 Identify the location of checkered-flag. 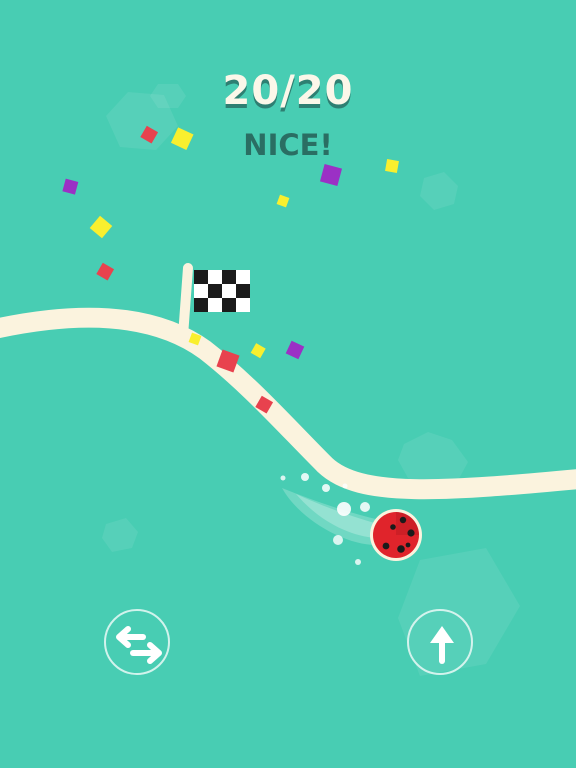
(222, 291).